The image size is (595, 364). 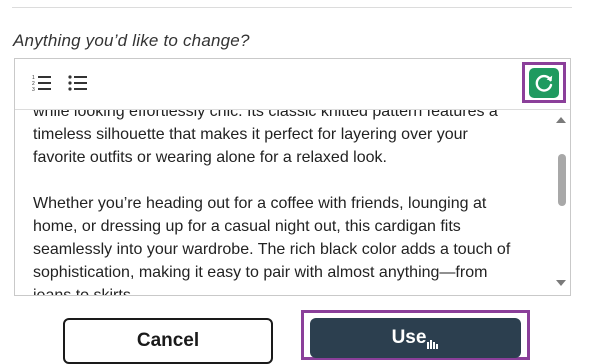 I want to click on change-request-label: Anything you’d like to change?, so click(x=131, y=40).